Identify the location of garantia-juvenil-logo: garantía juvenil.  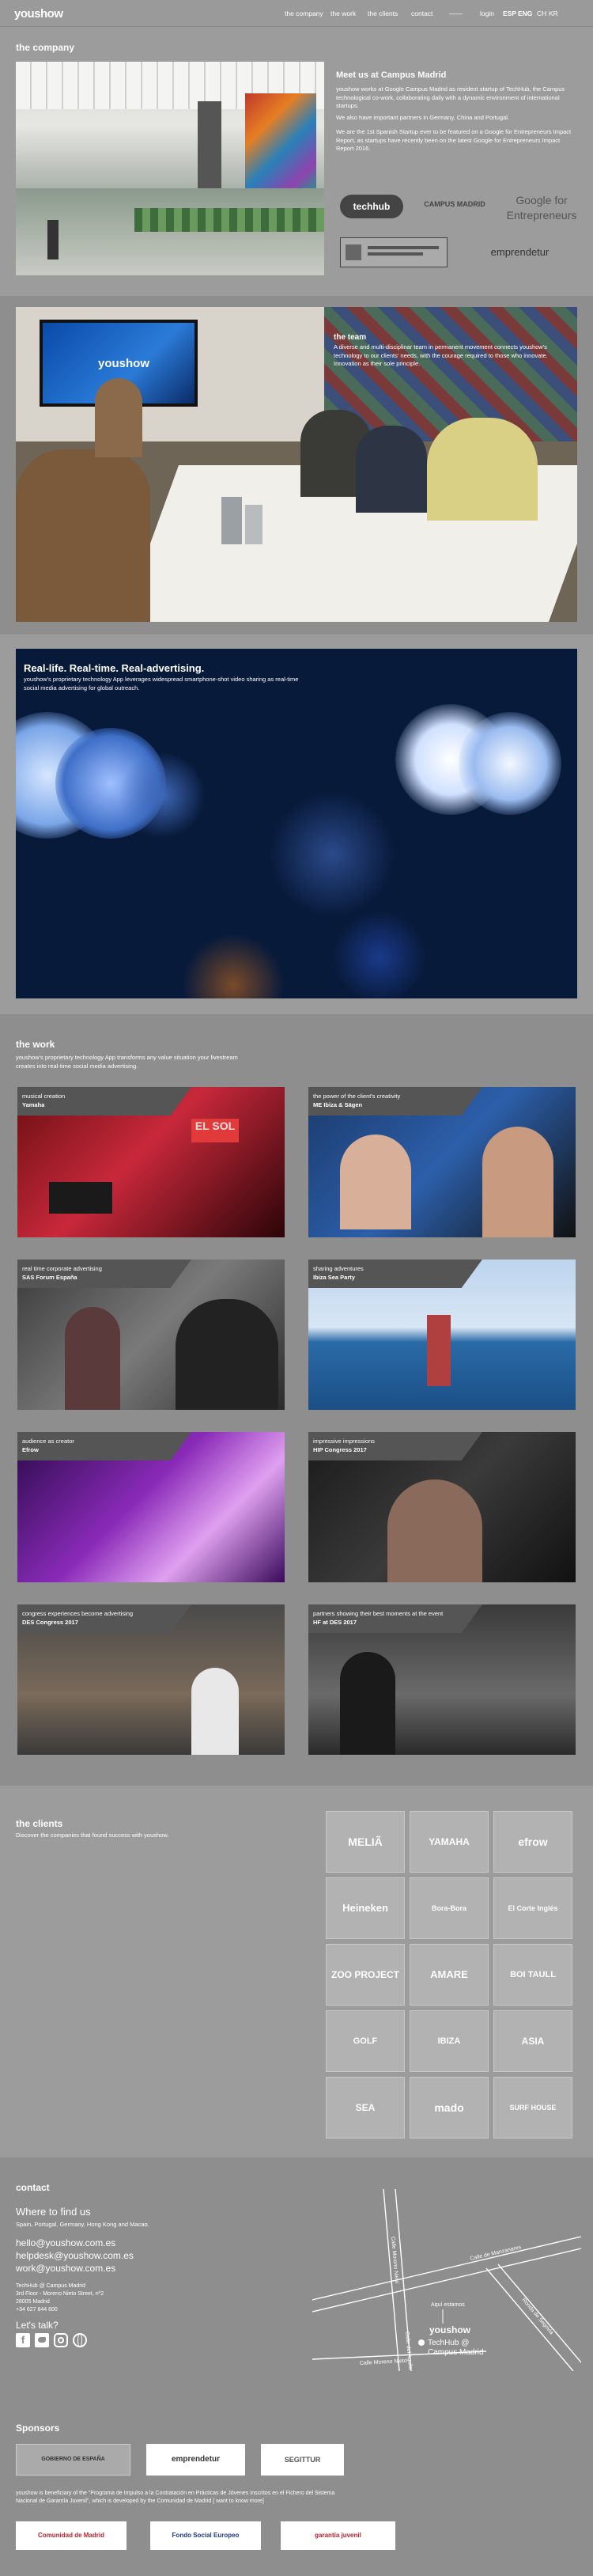
(338, 2535).